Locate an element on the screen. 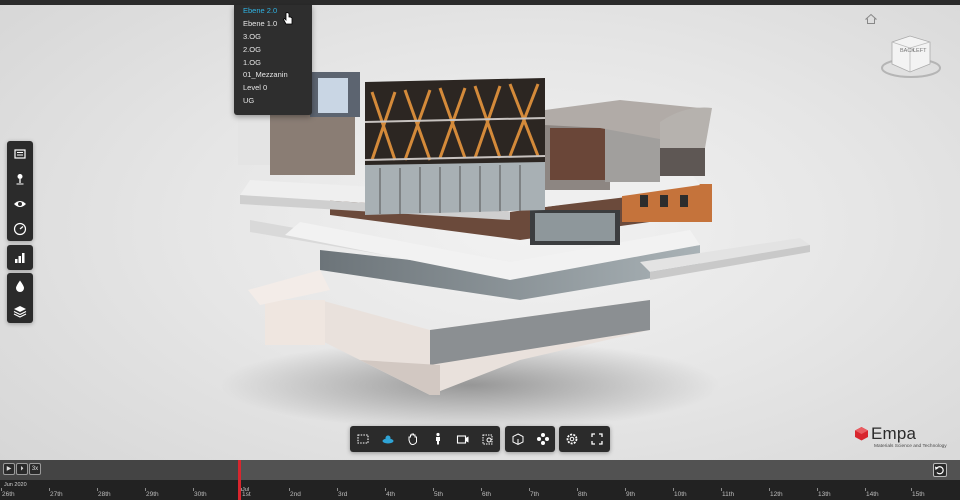 The image size is (960, 500). list-icon is located at coordinates (20, 153).